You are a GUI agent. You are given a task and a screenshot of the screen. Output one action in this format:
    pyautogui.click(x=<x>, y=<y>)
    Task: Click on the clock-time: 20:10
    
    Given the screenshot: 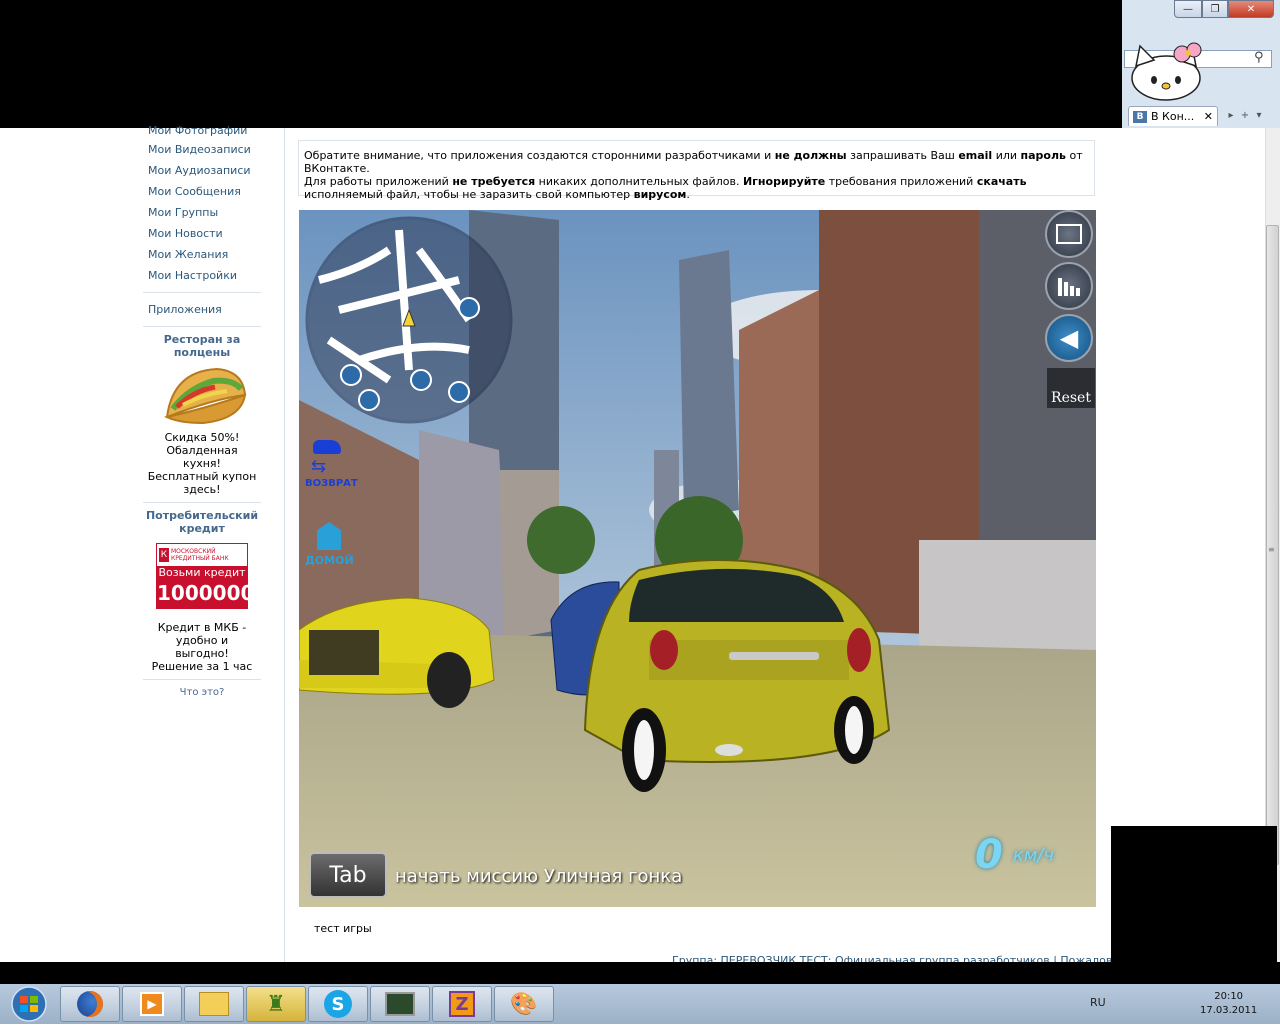 What is the action you would take?
    pyautogui.click(x=1229, y=996)
    